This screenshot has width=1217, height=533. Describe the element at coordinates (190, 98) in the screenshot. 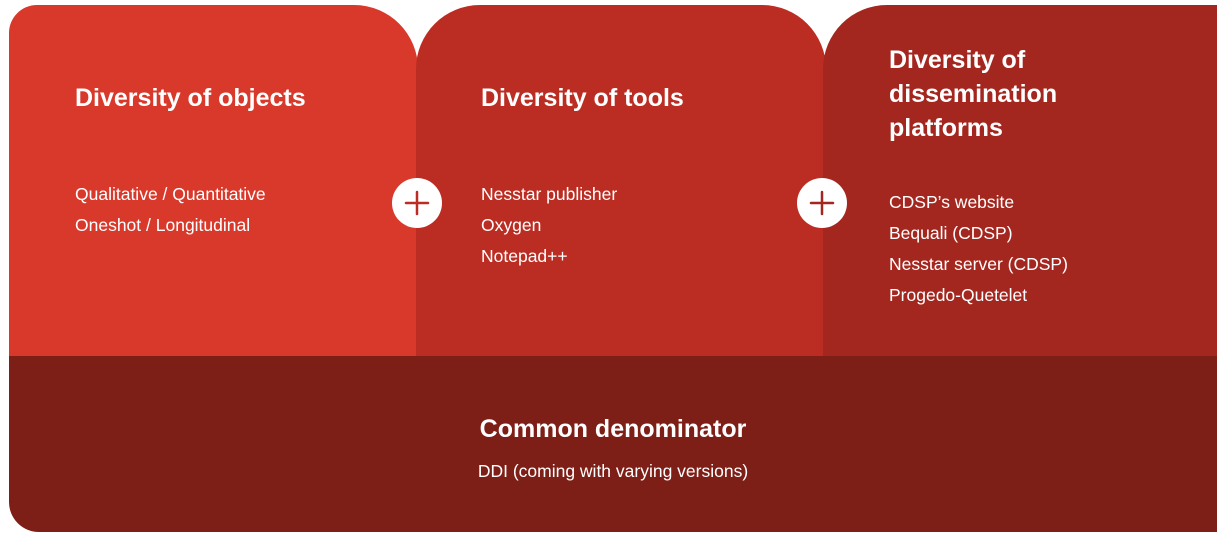

I see `column-title: Diversity of objects` at that location.